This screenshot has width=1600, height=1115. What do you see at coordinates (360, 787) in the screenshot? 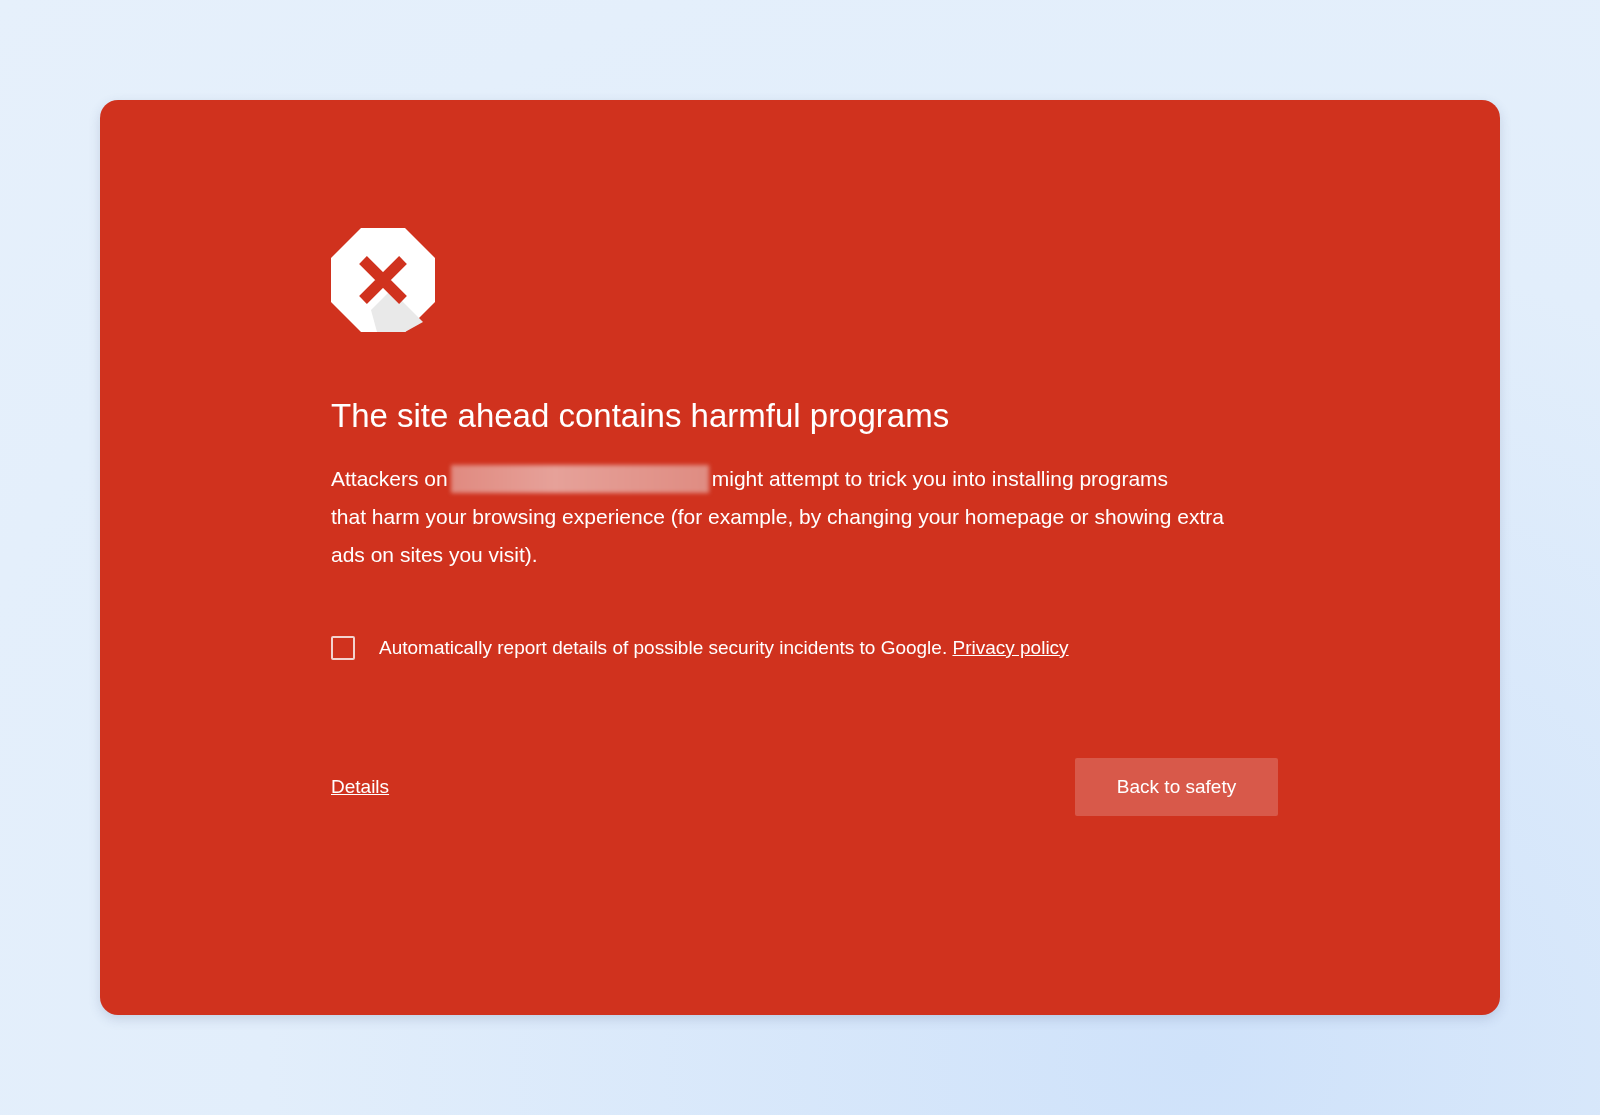
I see `details-link: Details` at bounding box center [360, 787].